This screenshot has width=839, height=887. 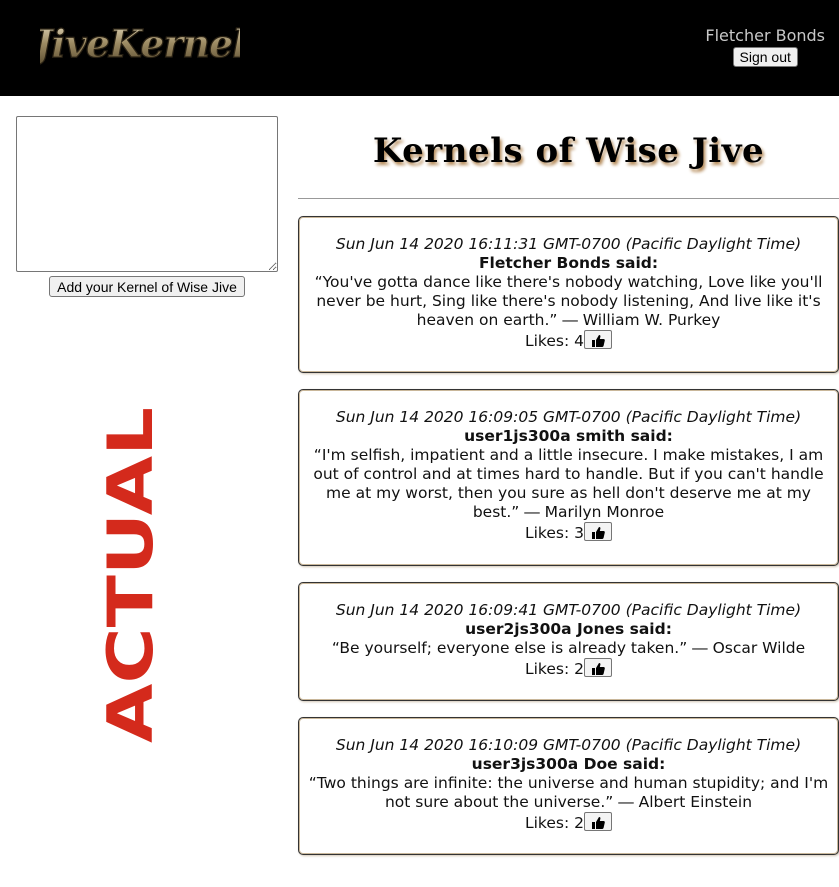 I want to click on post-author-line: user3js300a Doe said:, so click(x=568, y=764).